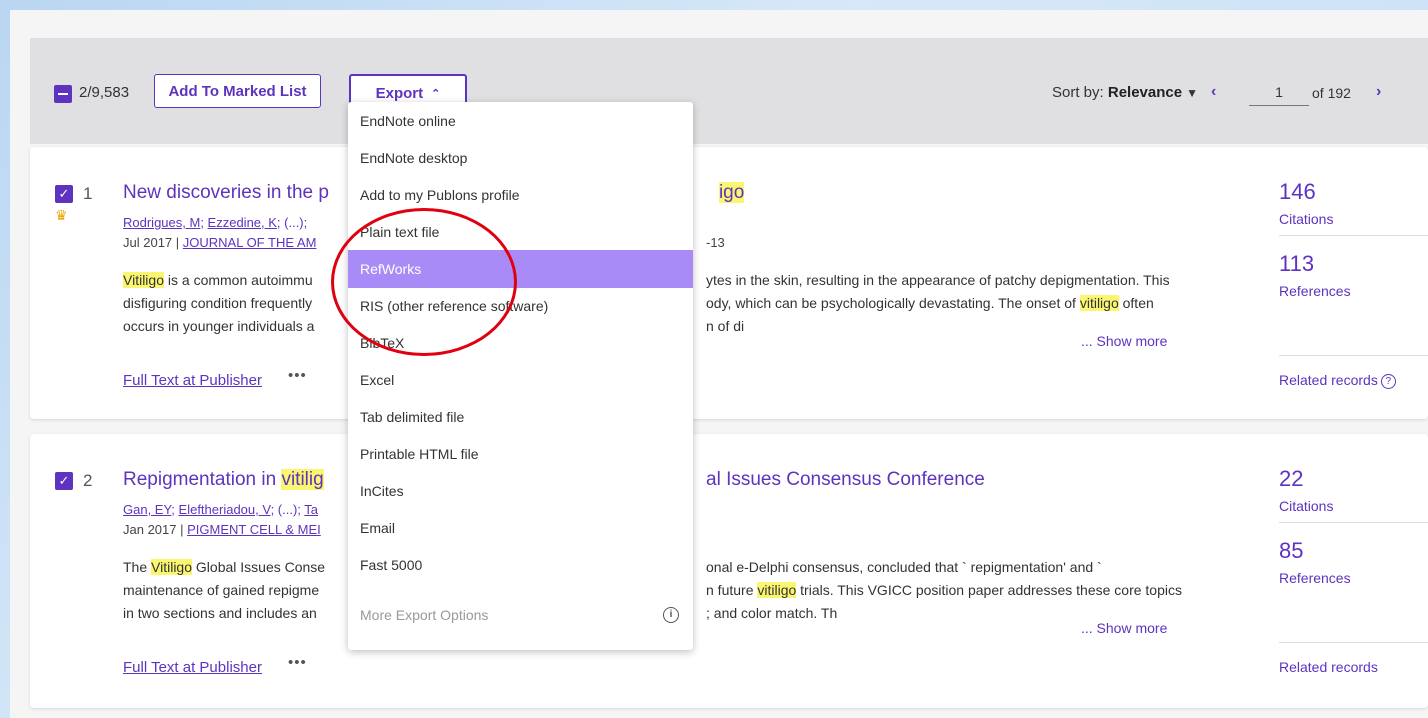 The width and height of the screenshot is (1428, 718). Describe the element at coordinates (155, 529) in the screenshot. I see `publication-date: Jan 2017 |` at that location.